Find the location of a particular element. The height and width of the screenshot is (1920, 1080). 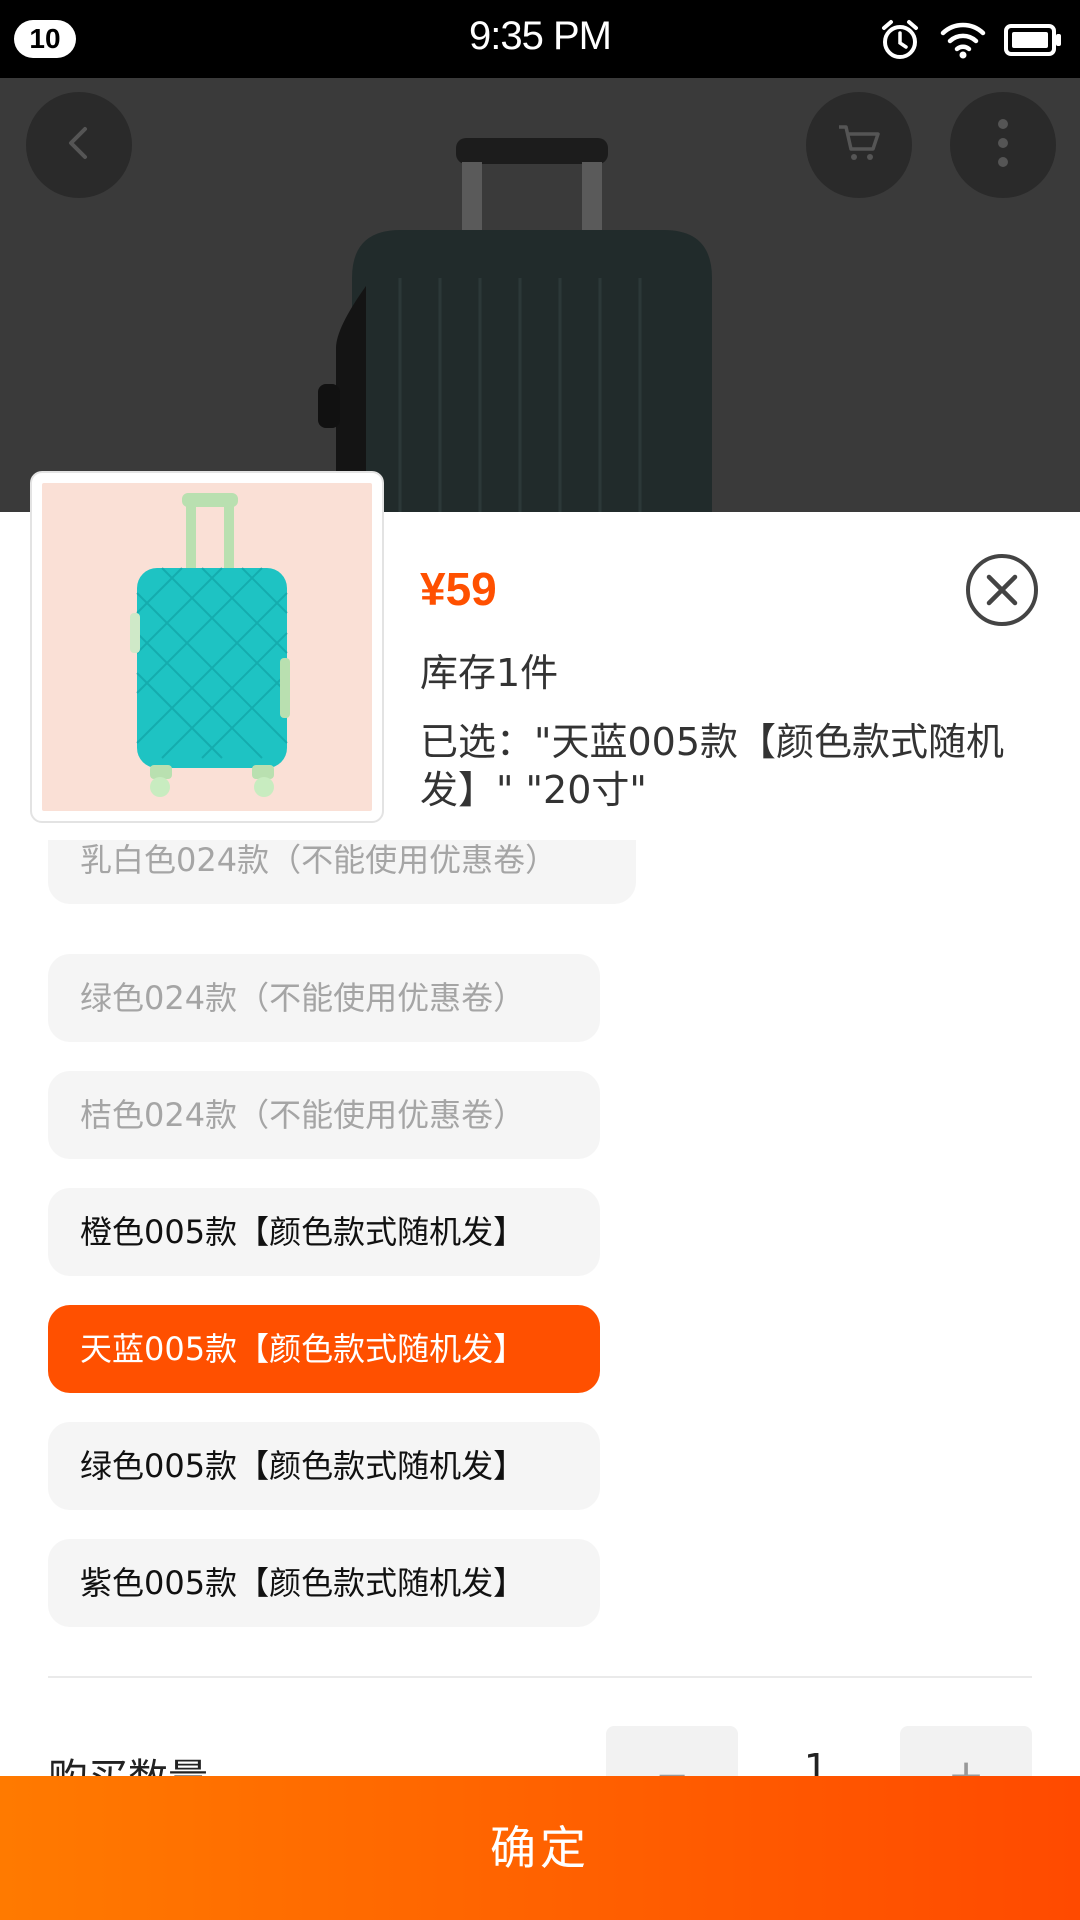

option-chip-sky-blue-005: 天蓝005款【颜色款式随机发】 is located at coordinates (324, 1349).